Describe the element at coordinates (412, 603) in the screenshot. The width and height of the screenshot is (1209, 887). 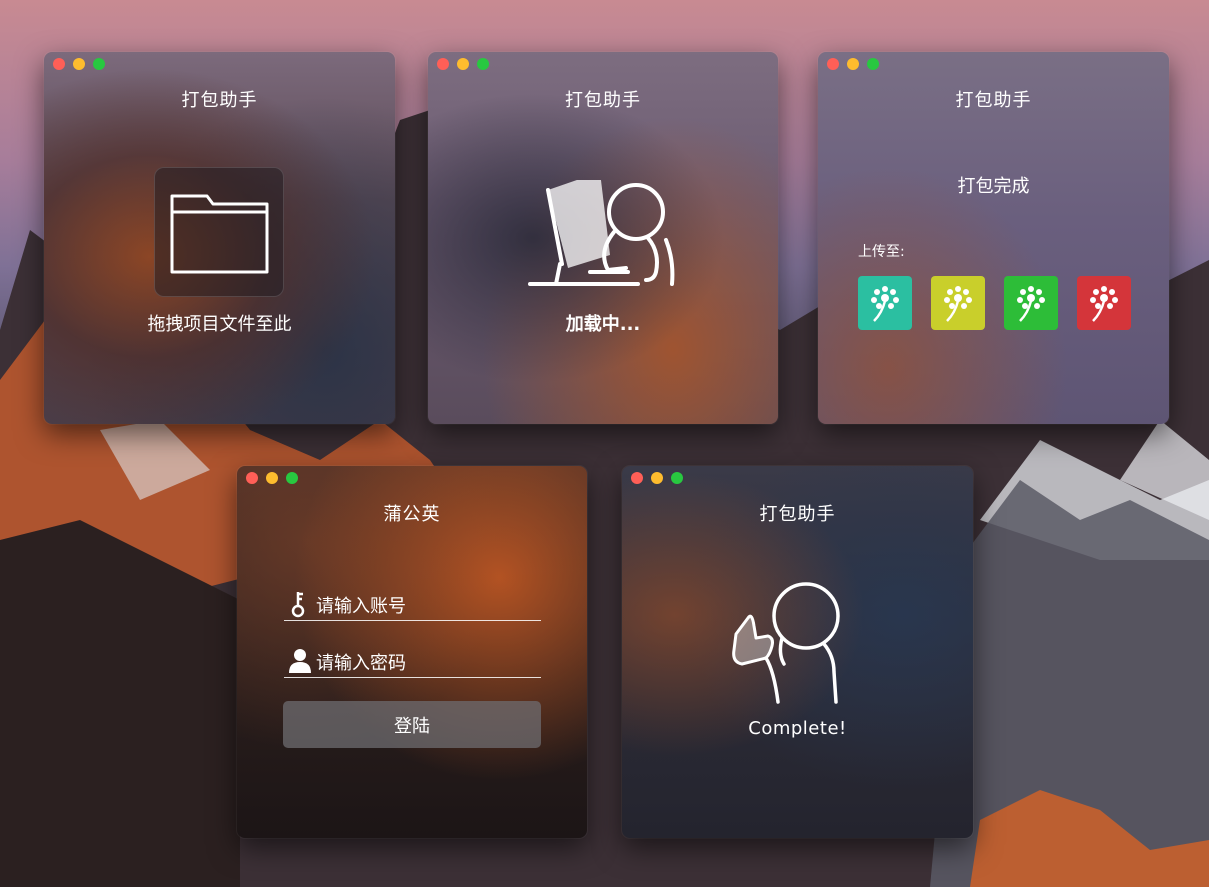
I see `account-field: 请输入账号` at that location.